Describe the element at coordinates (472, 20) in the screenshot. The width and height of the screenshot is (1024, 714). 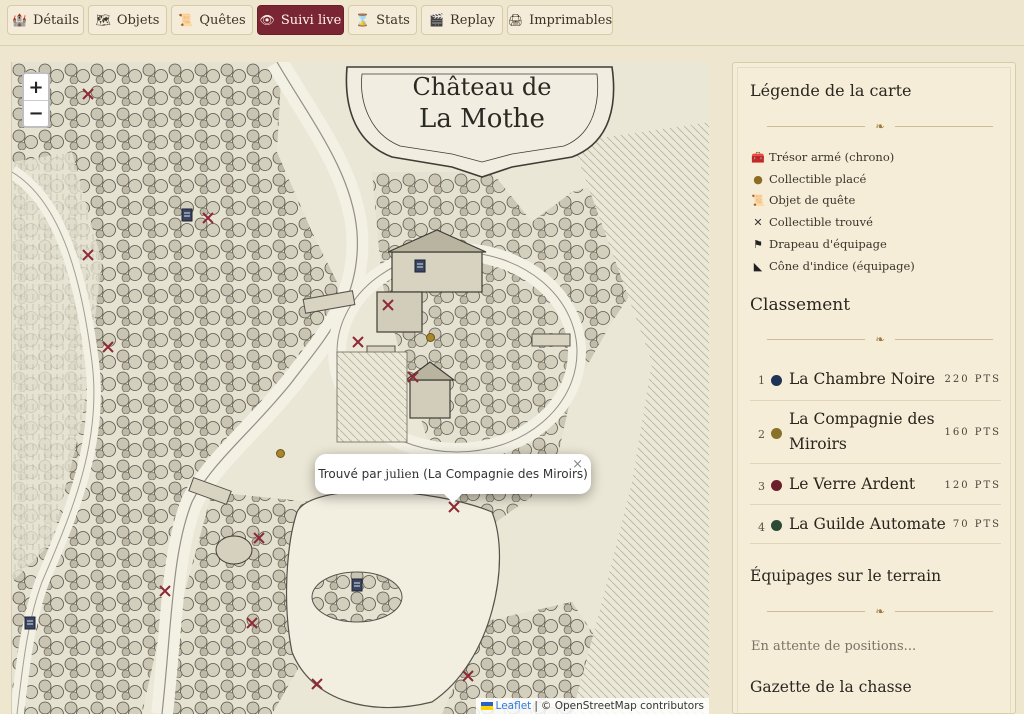
I see `tab-label: Replay` at that location.